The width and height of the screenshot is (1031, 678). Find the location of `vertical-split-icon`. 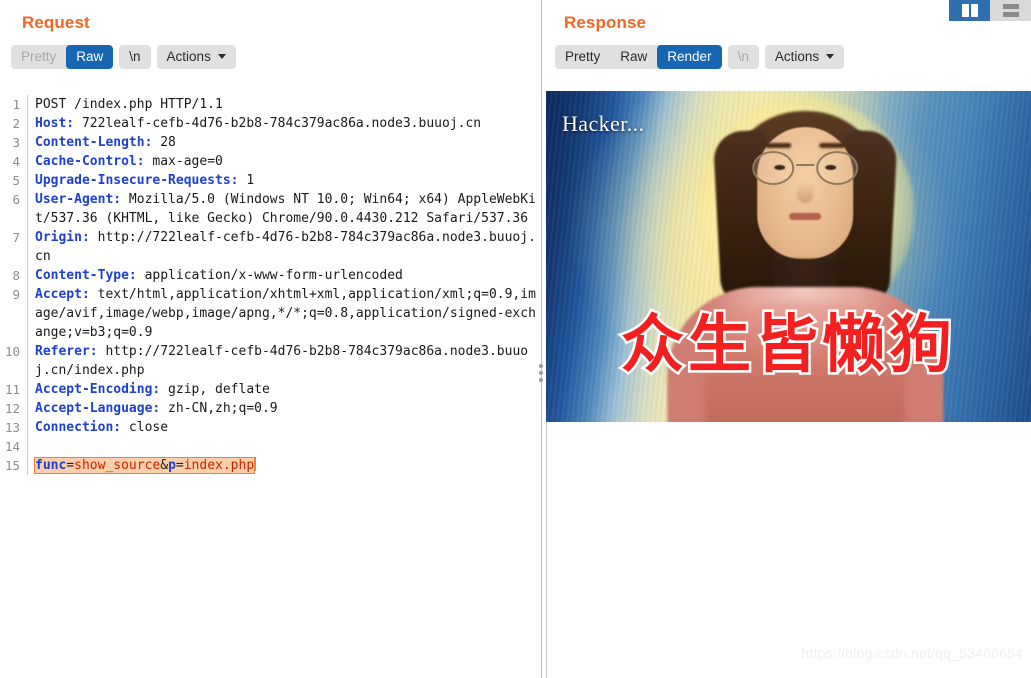

vertical-split-icon is located at coordinates (969, 10).